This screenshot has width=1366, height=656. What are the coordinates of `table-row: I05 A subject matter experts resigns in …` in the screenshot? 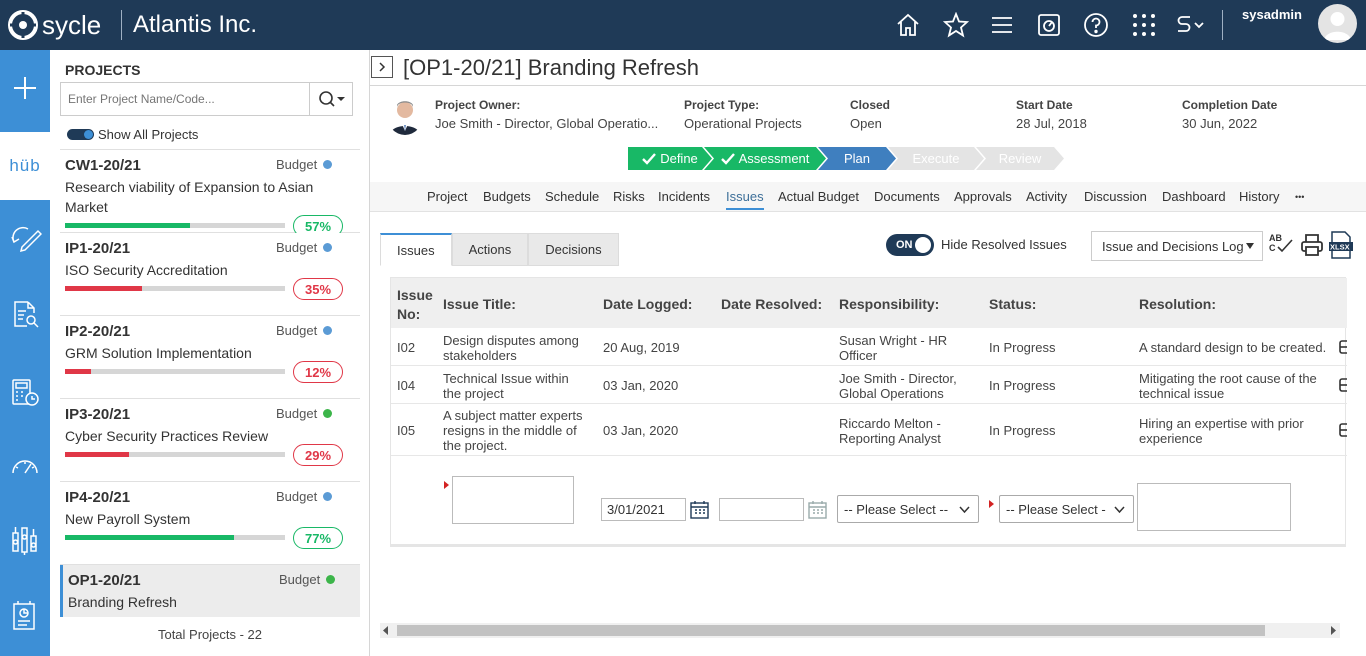 It's located at (869, 430).